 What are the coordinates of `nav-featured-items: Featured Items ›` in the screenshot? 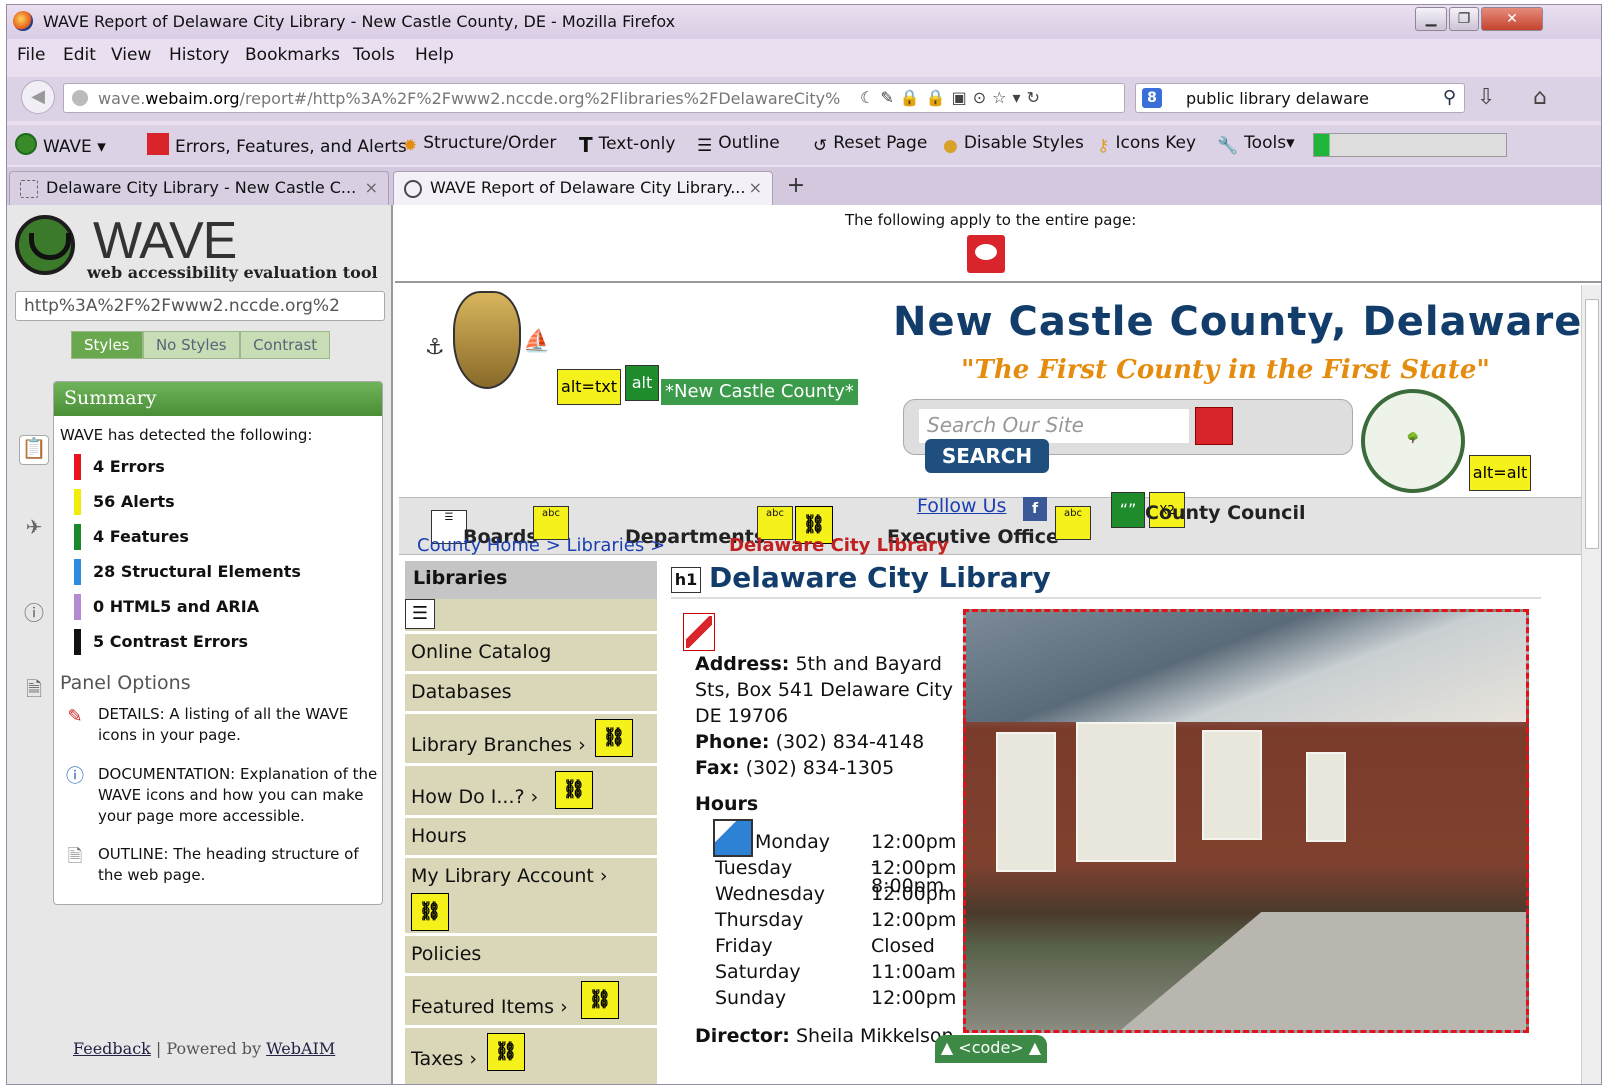 It's located at (531, 999).